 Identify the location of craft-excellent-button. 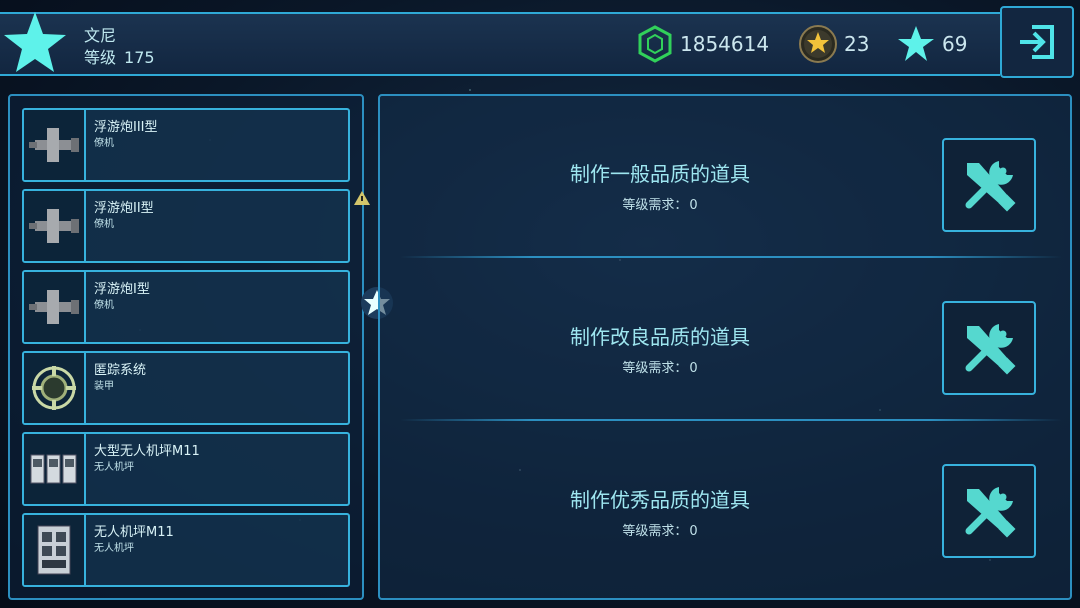
(989, 511).